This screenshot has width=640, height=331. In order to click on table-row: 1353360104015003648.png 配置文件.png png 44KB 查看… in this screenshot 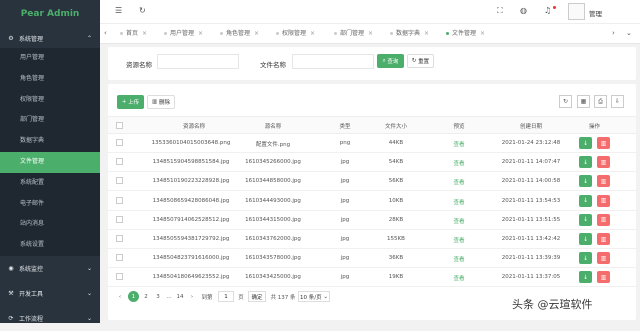, I will do `click(372, 143)`.